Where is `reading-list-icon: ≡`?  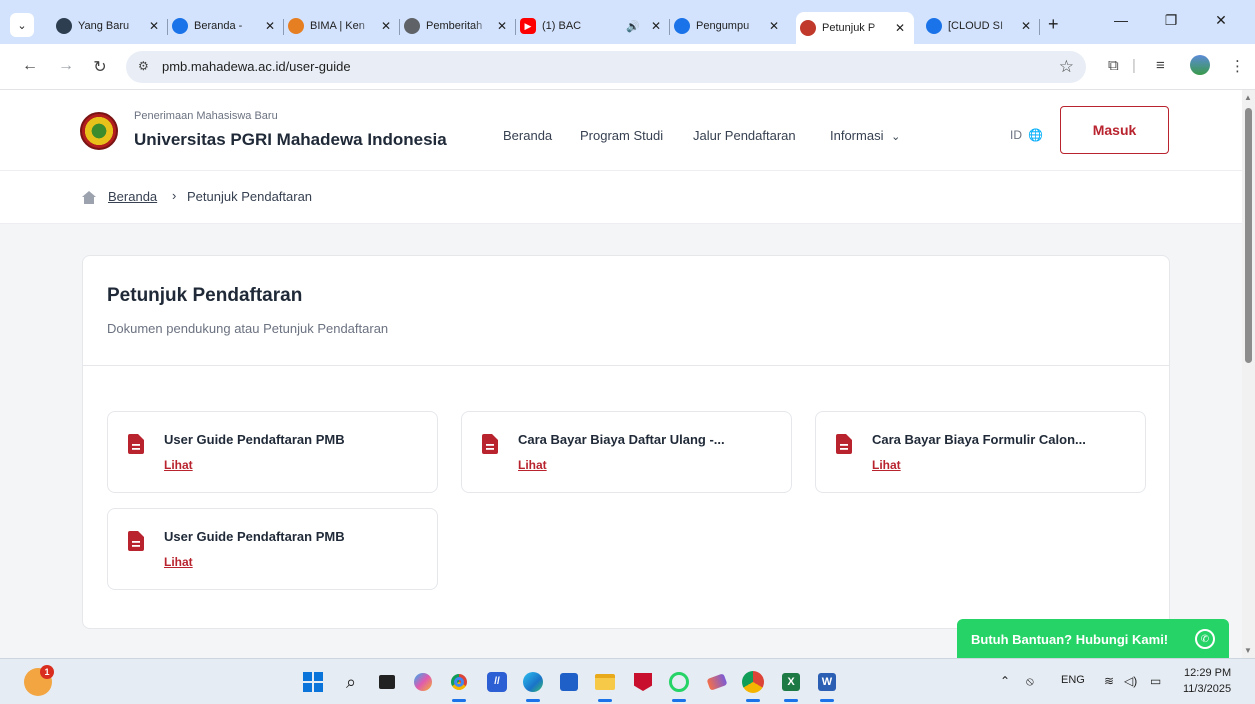
reading-list-icon: ≡ is located at coordinates (1160, 65).